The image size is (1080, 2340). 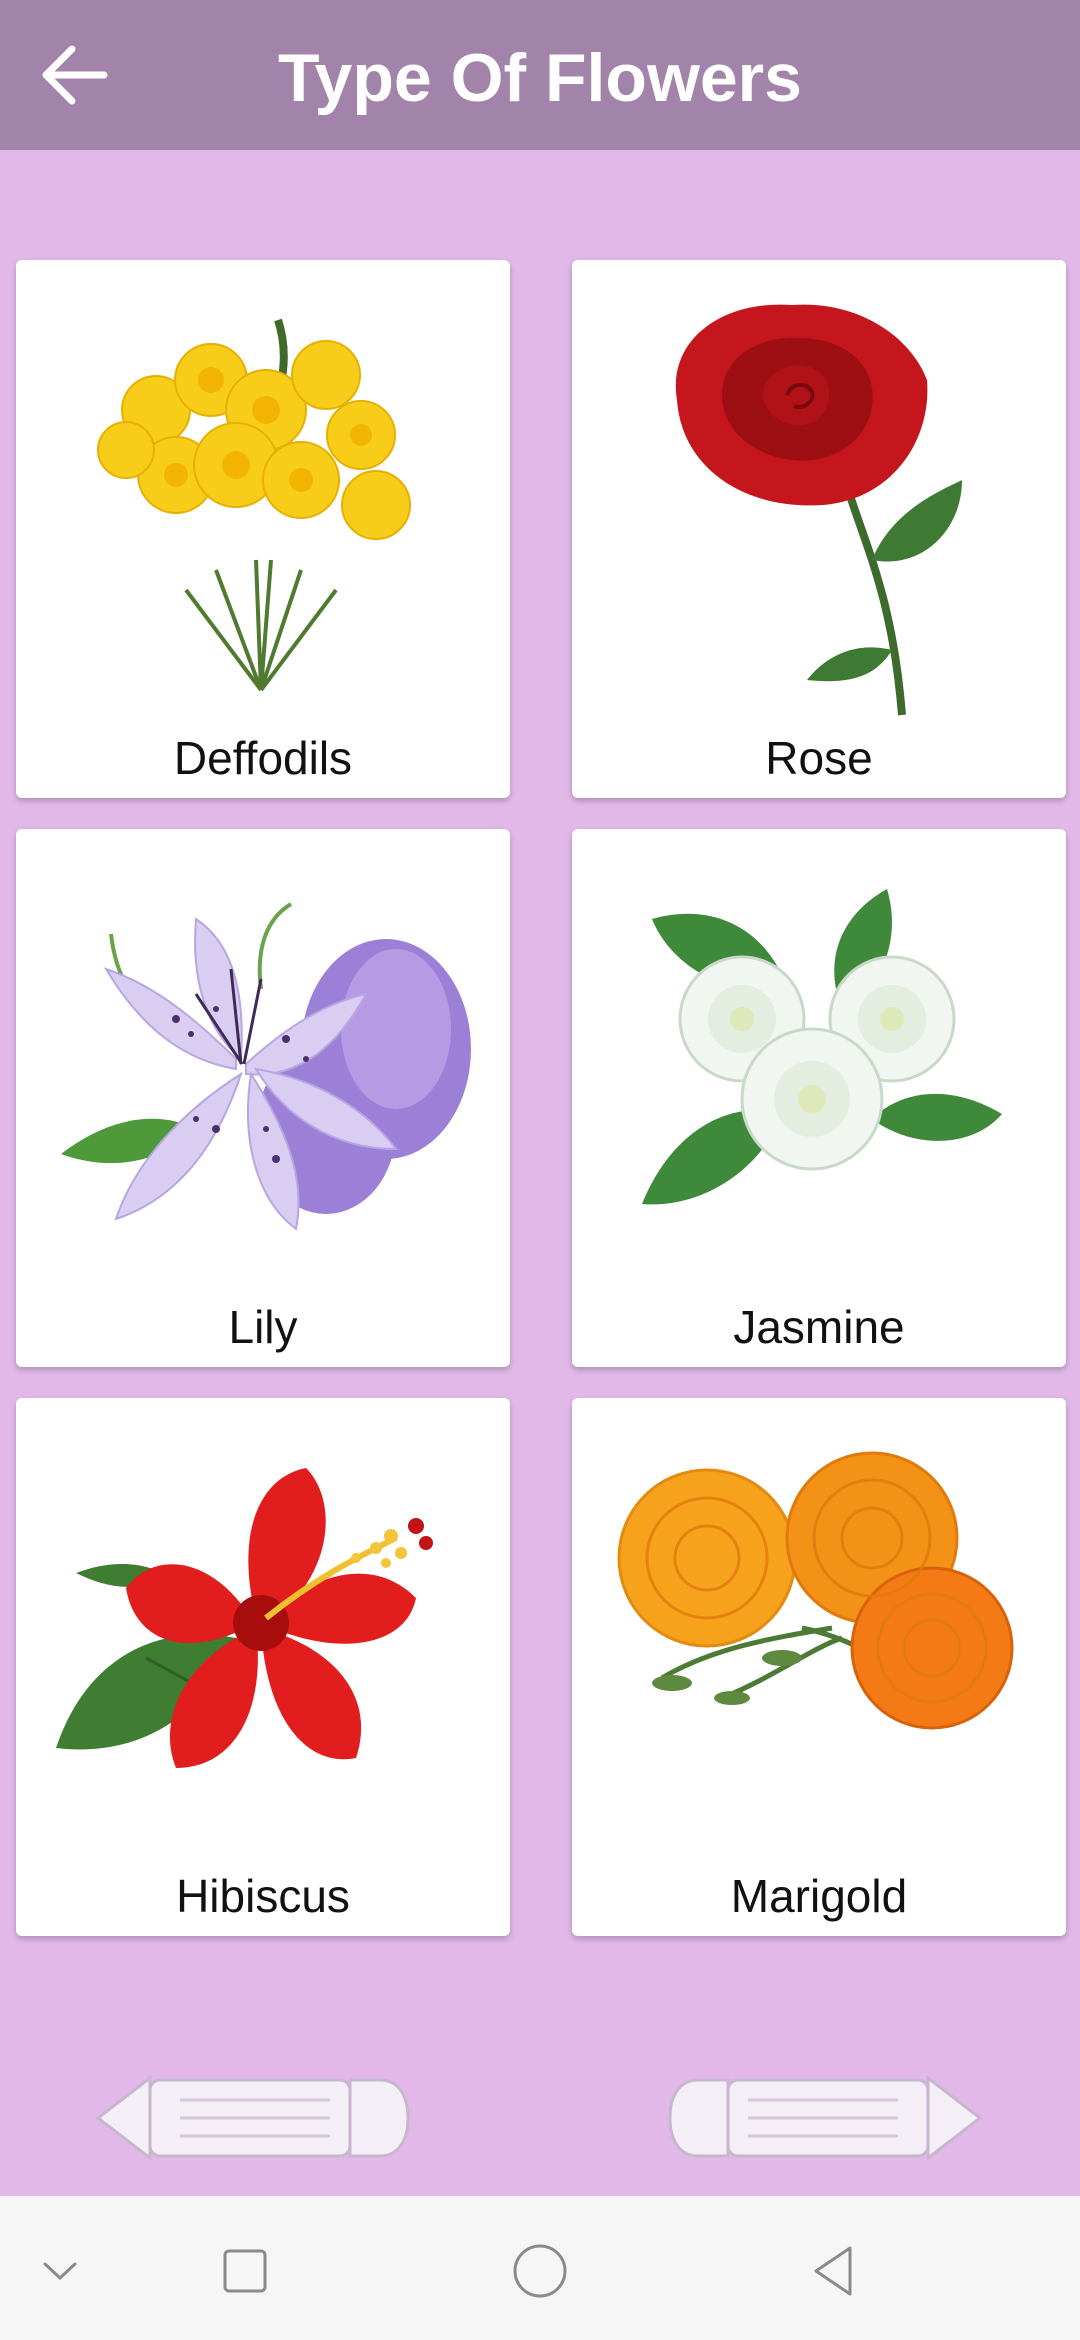 I want to click on app-bar: Type Of Flowers, so click(x=540, y=75).